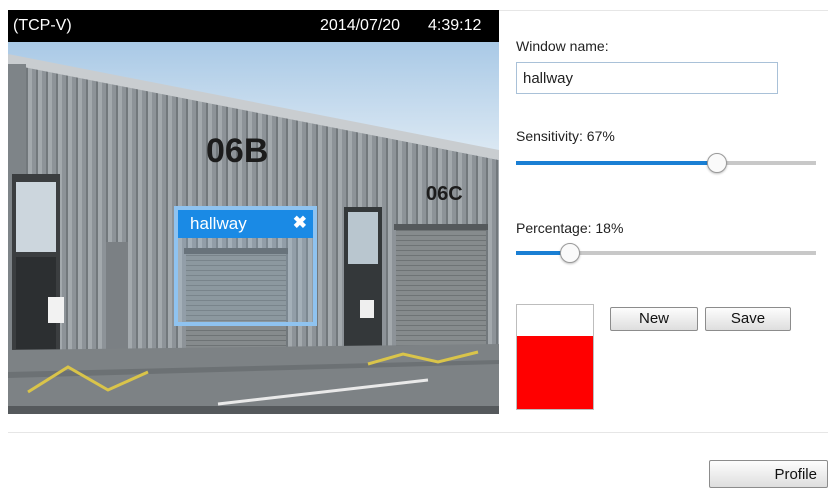 This screenshot has width=828, height=489. What do you see at coordinates (647, 78) in the screenshot?
I see `window-name-input` at bounding box center [647, 78].